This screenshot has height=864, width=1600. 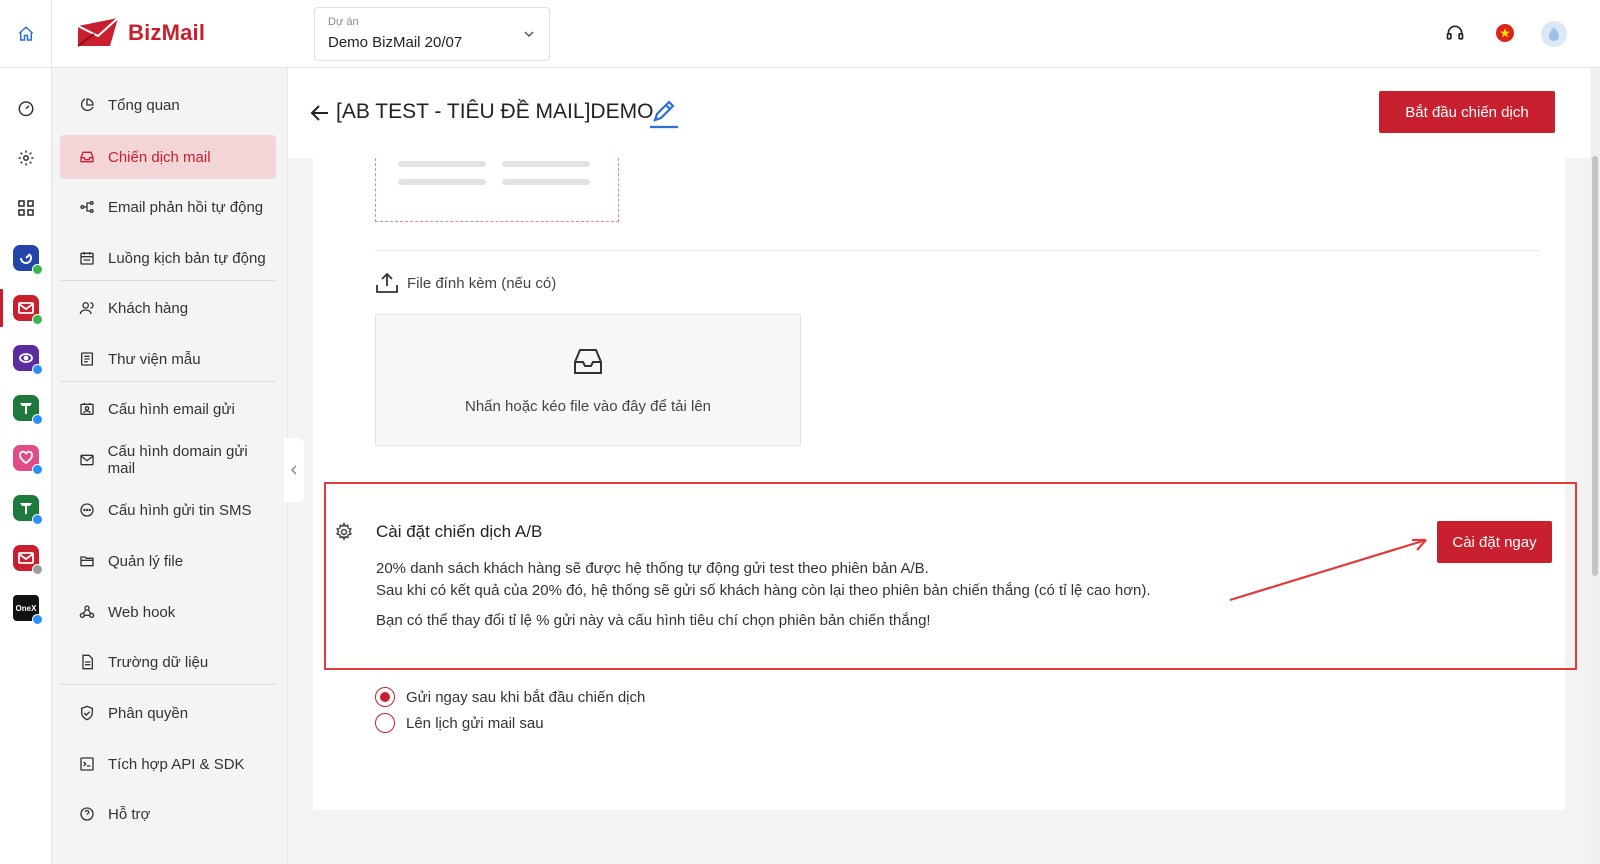 I want to click on sidebar-item-label: Chiến dịch mail, so click(x=159, y=157).